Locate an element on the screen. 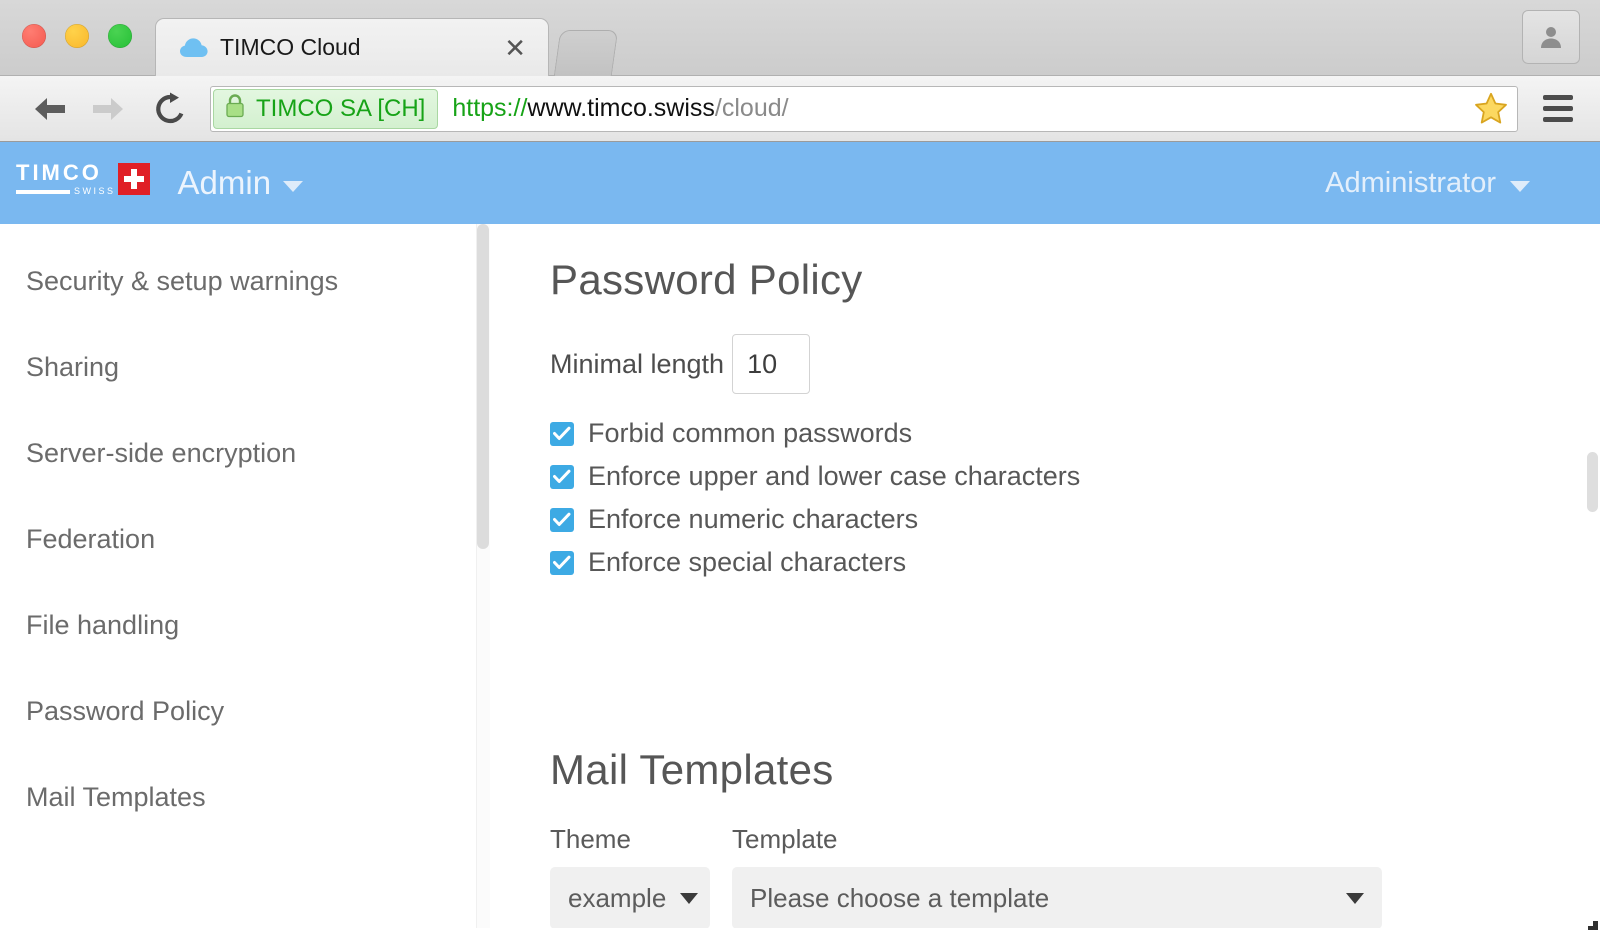 The width and height of the screenshot is (1600, 932). url-host: www.timco.swiss is located at coordinates (621, 108).